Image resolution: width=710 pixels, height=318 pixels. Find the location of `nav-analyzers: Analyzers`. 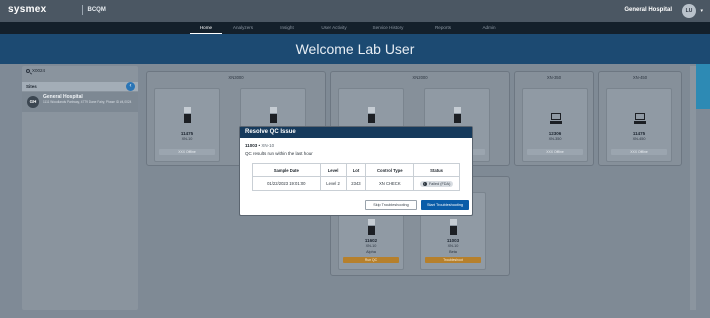

nav-analyzers: Analyzers is located at coordinates (243, 28).